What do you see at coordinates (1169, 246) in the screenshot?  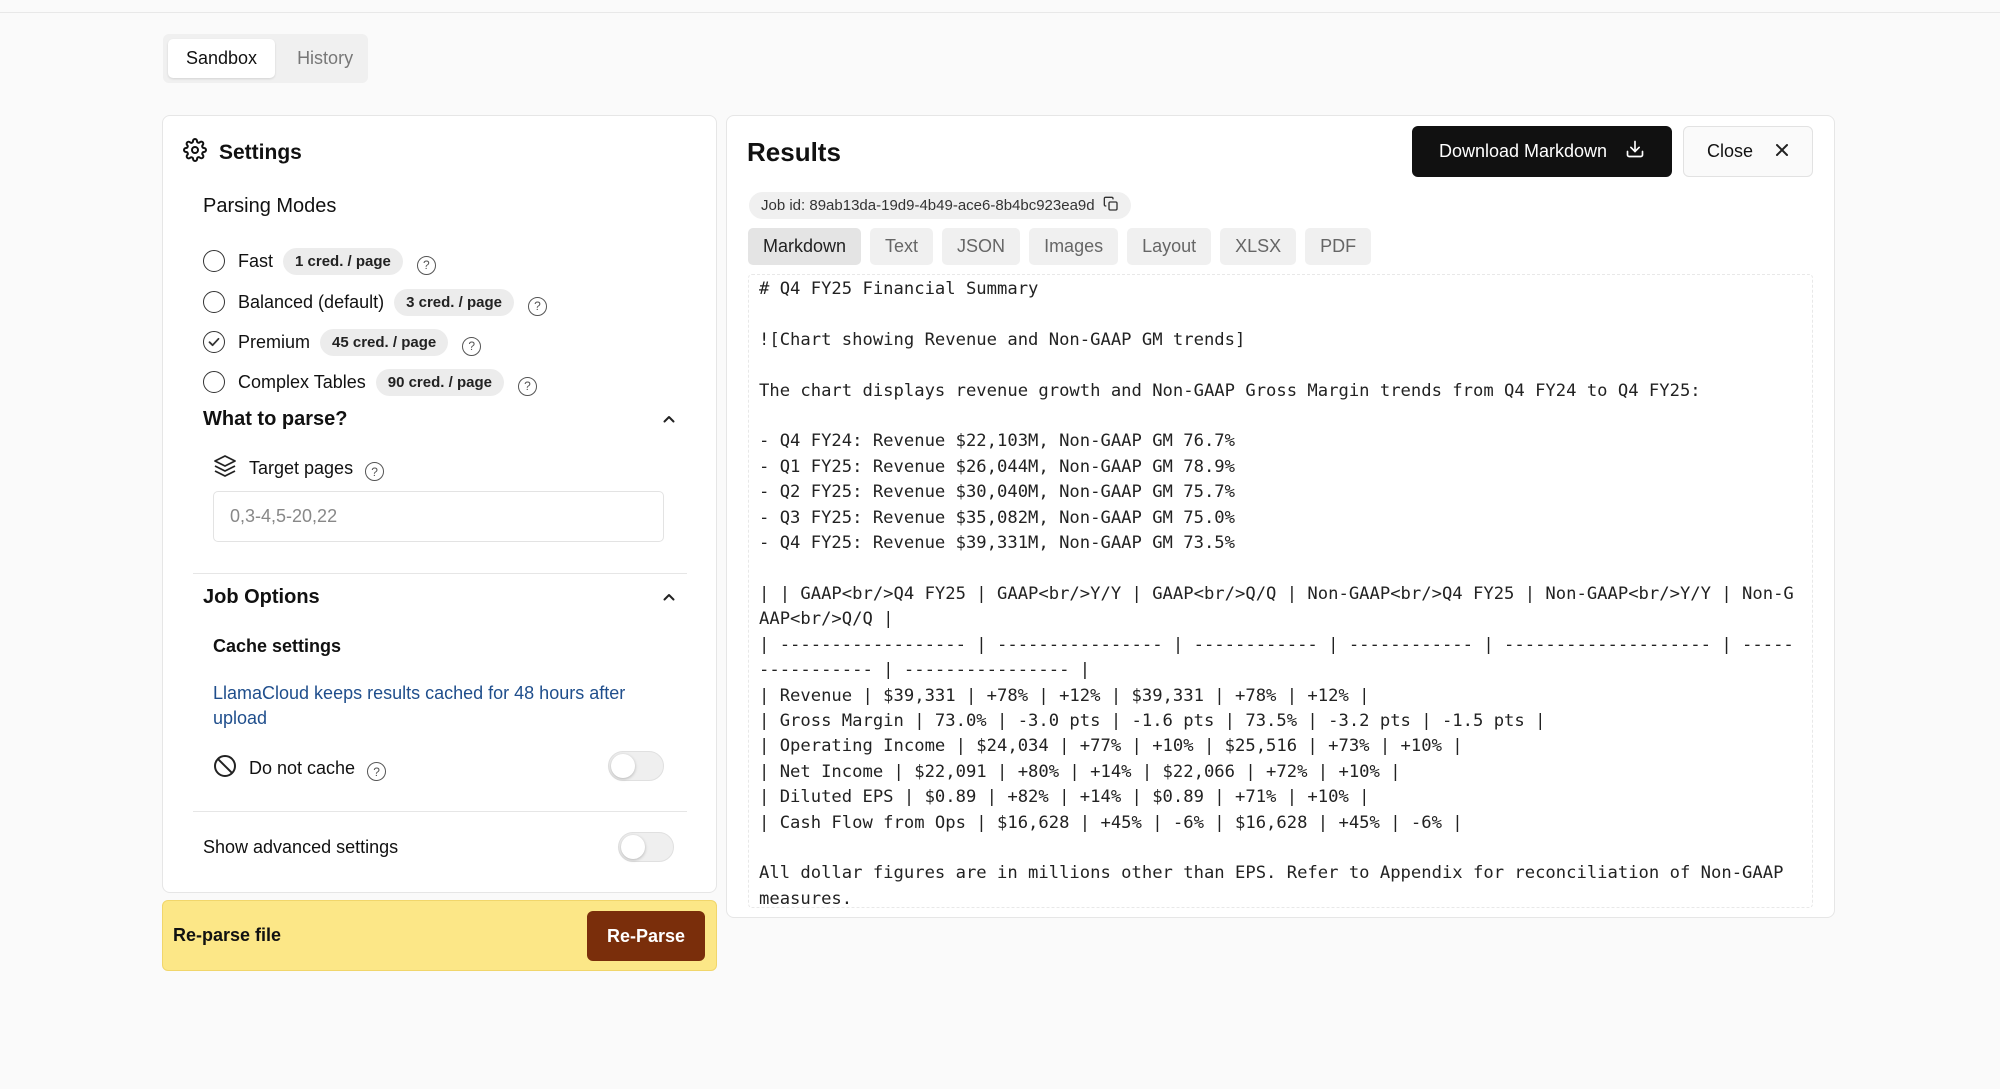 I see `tab-layout: Layout` at bounding box center [1169, 246].